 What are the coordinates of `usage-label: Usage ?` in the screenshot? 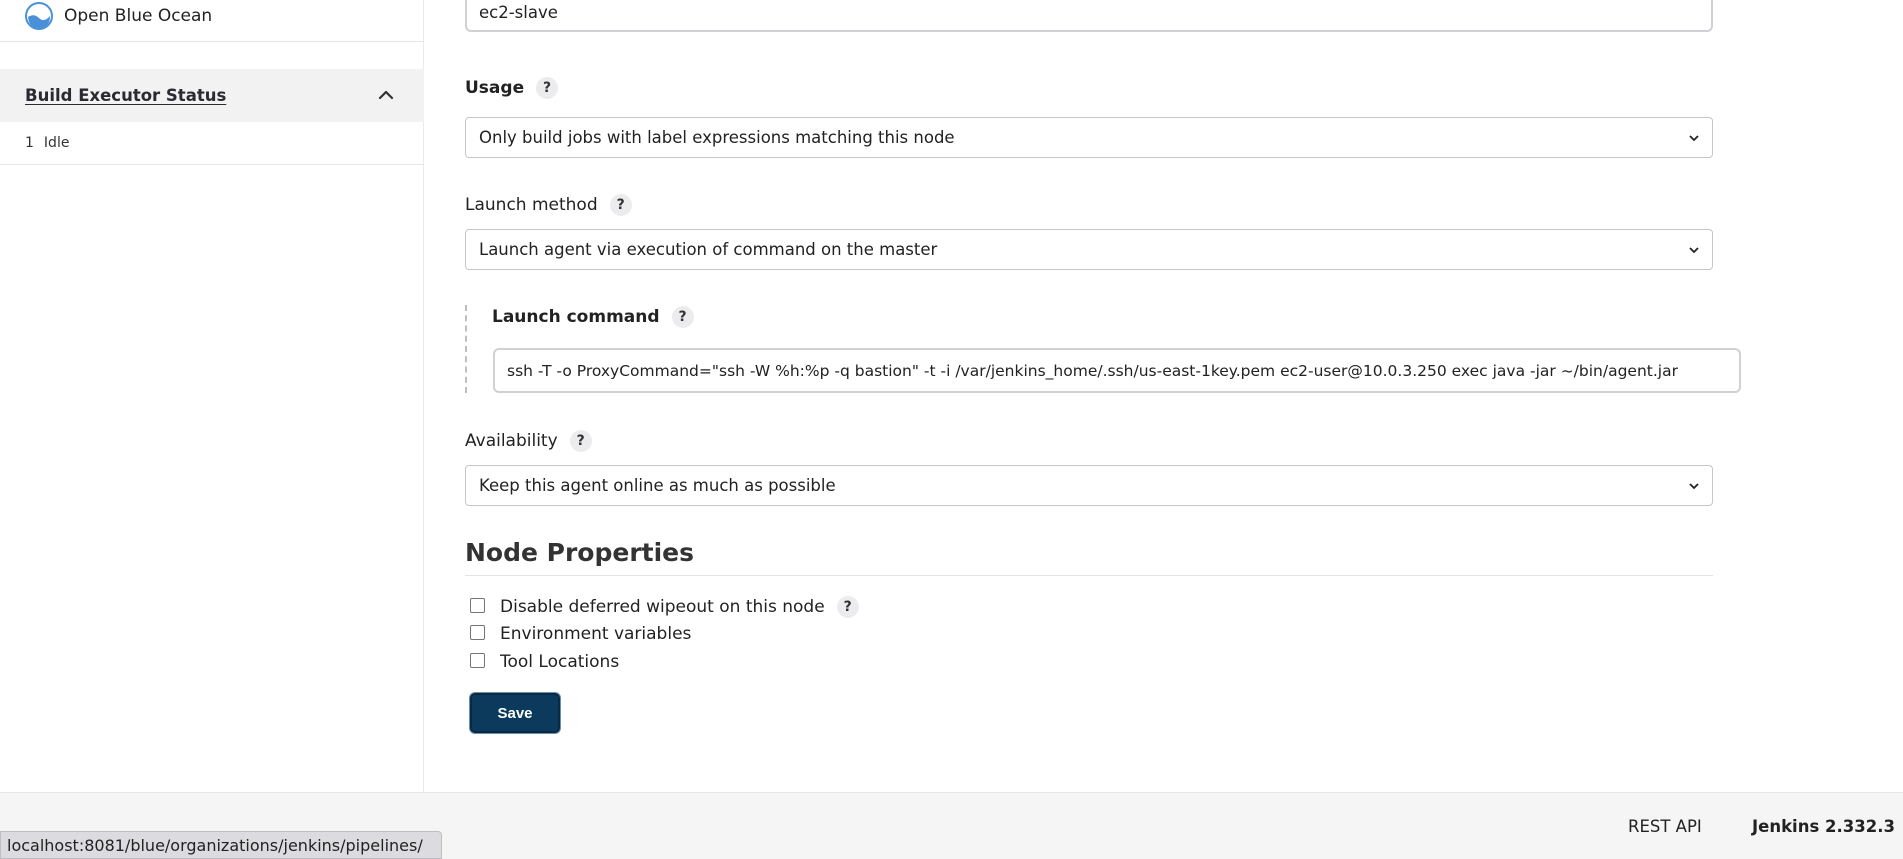 It's located at (512, 88).